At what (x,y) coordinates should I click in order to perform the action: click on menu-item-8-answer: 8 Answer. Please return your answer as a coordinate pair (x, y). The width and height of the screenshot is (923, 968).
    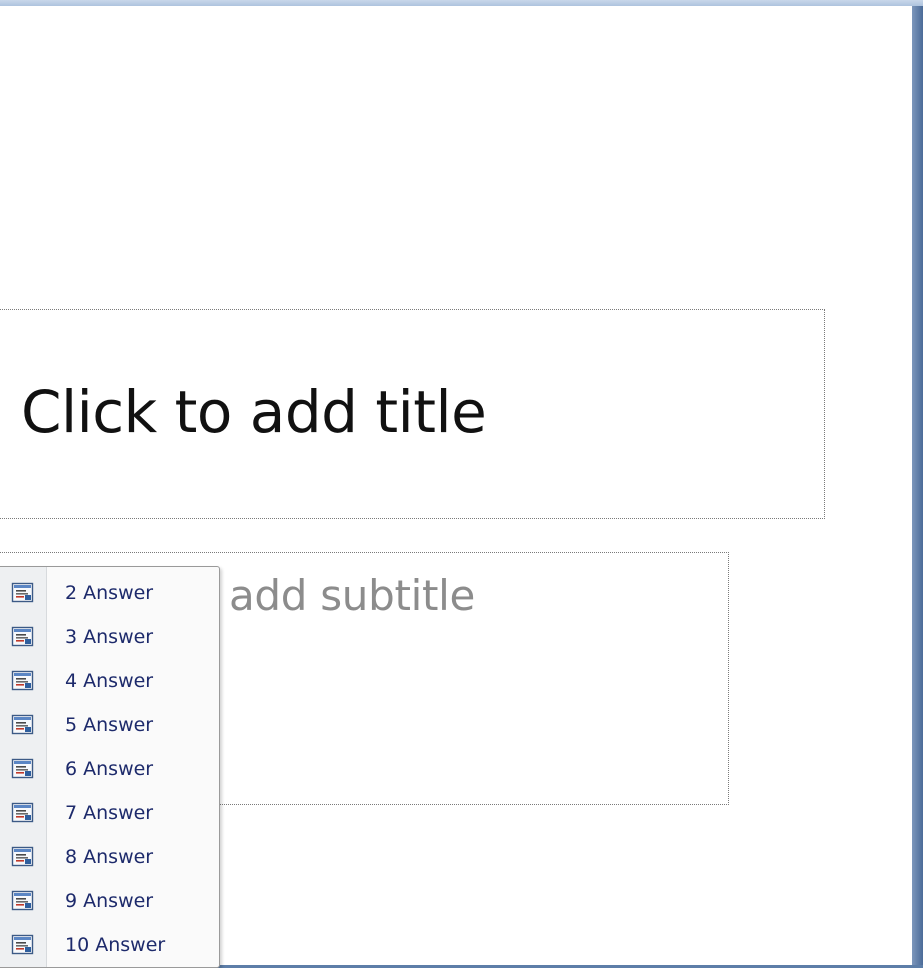
    Looking at the image, I should click on (109, 857).